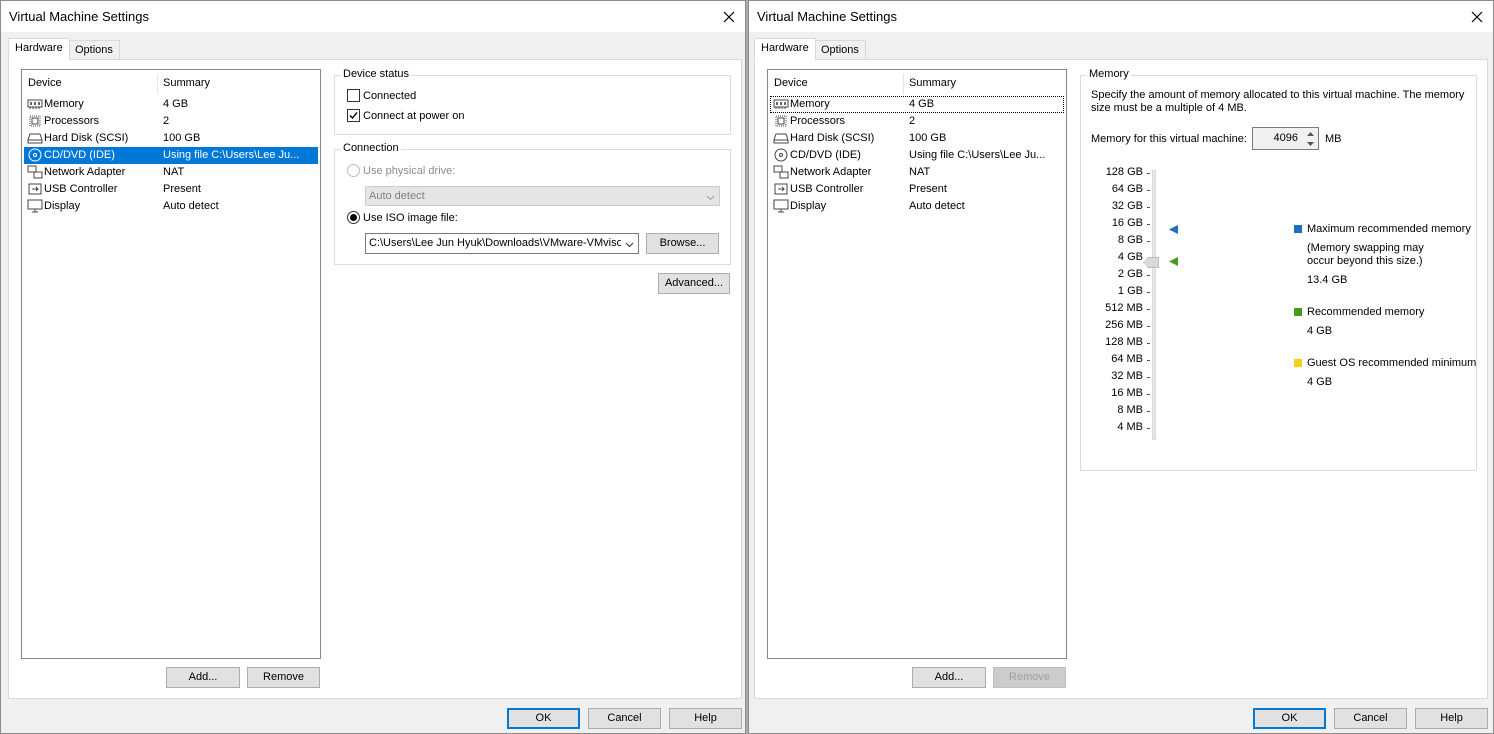  Describe the element at coordinates (1127, 376) in the screenshot. I see `memory-scale-label: 32 MB` at that location.